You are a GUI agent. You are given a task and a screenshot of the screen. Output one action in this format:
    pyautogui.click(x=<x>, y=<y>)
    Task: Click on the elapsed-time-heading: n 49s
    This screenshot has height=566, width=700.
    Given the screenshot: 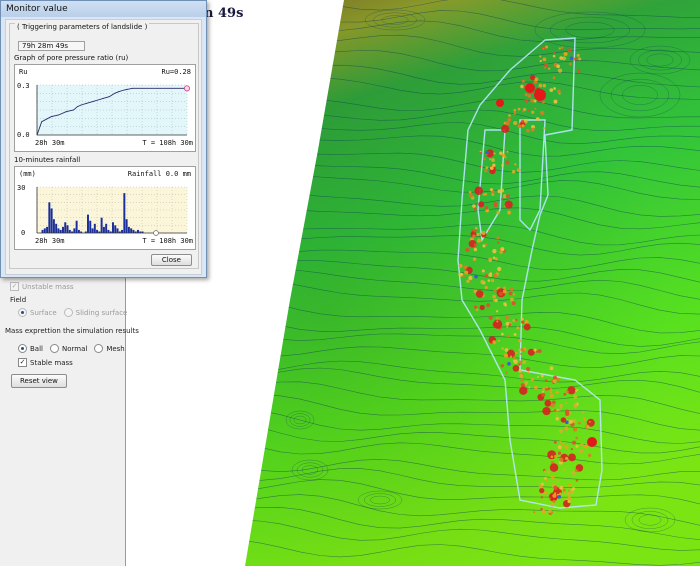 What is the action you would take?
    pyautogui.click(x=224, y=13)
    